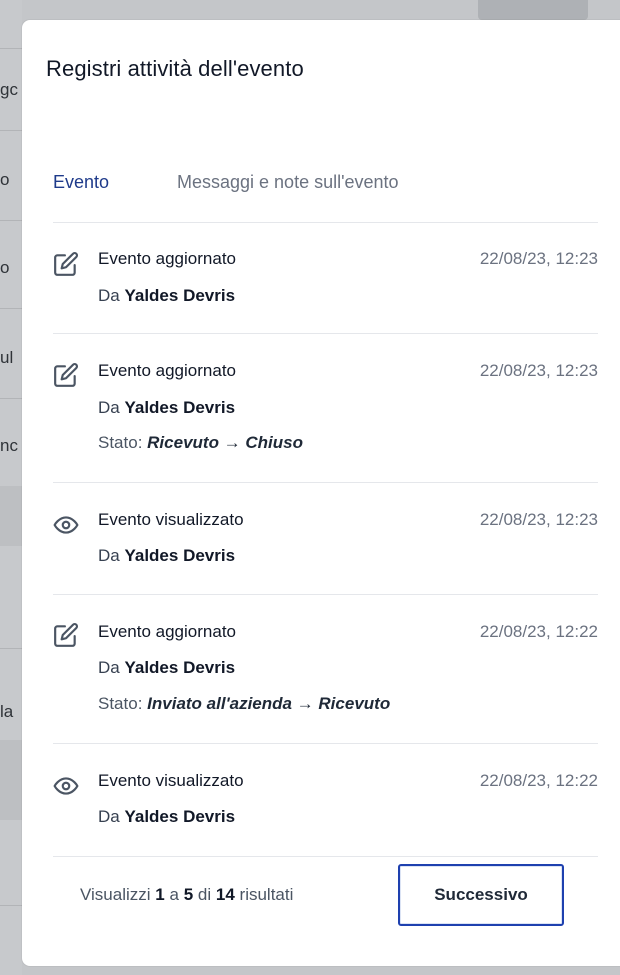 The width and height of the screenshot is (620, 975). Describe the element at coordinates (174, 894) in the screenshot. I see `results-sep: a` at that location.